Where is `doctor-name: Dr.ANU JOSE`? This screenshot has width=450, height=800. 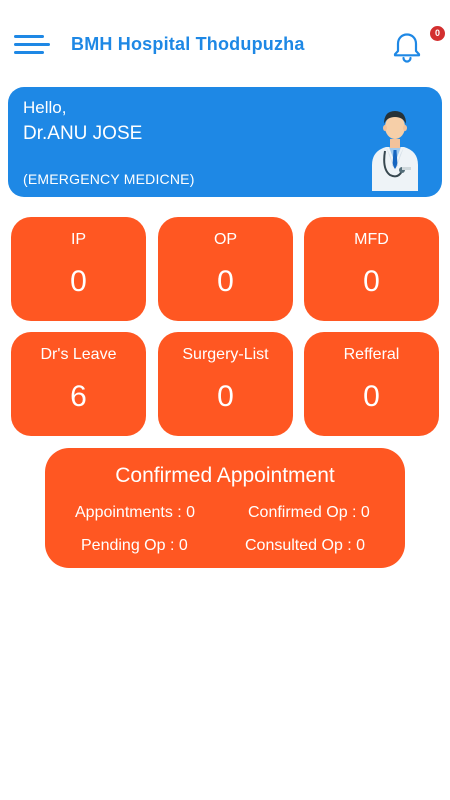
doctor-name: Dr.ANU JOSE is located at coordinates (83, 133).